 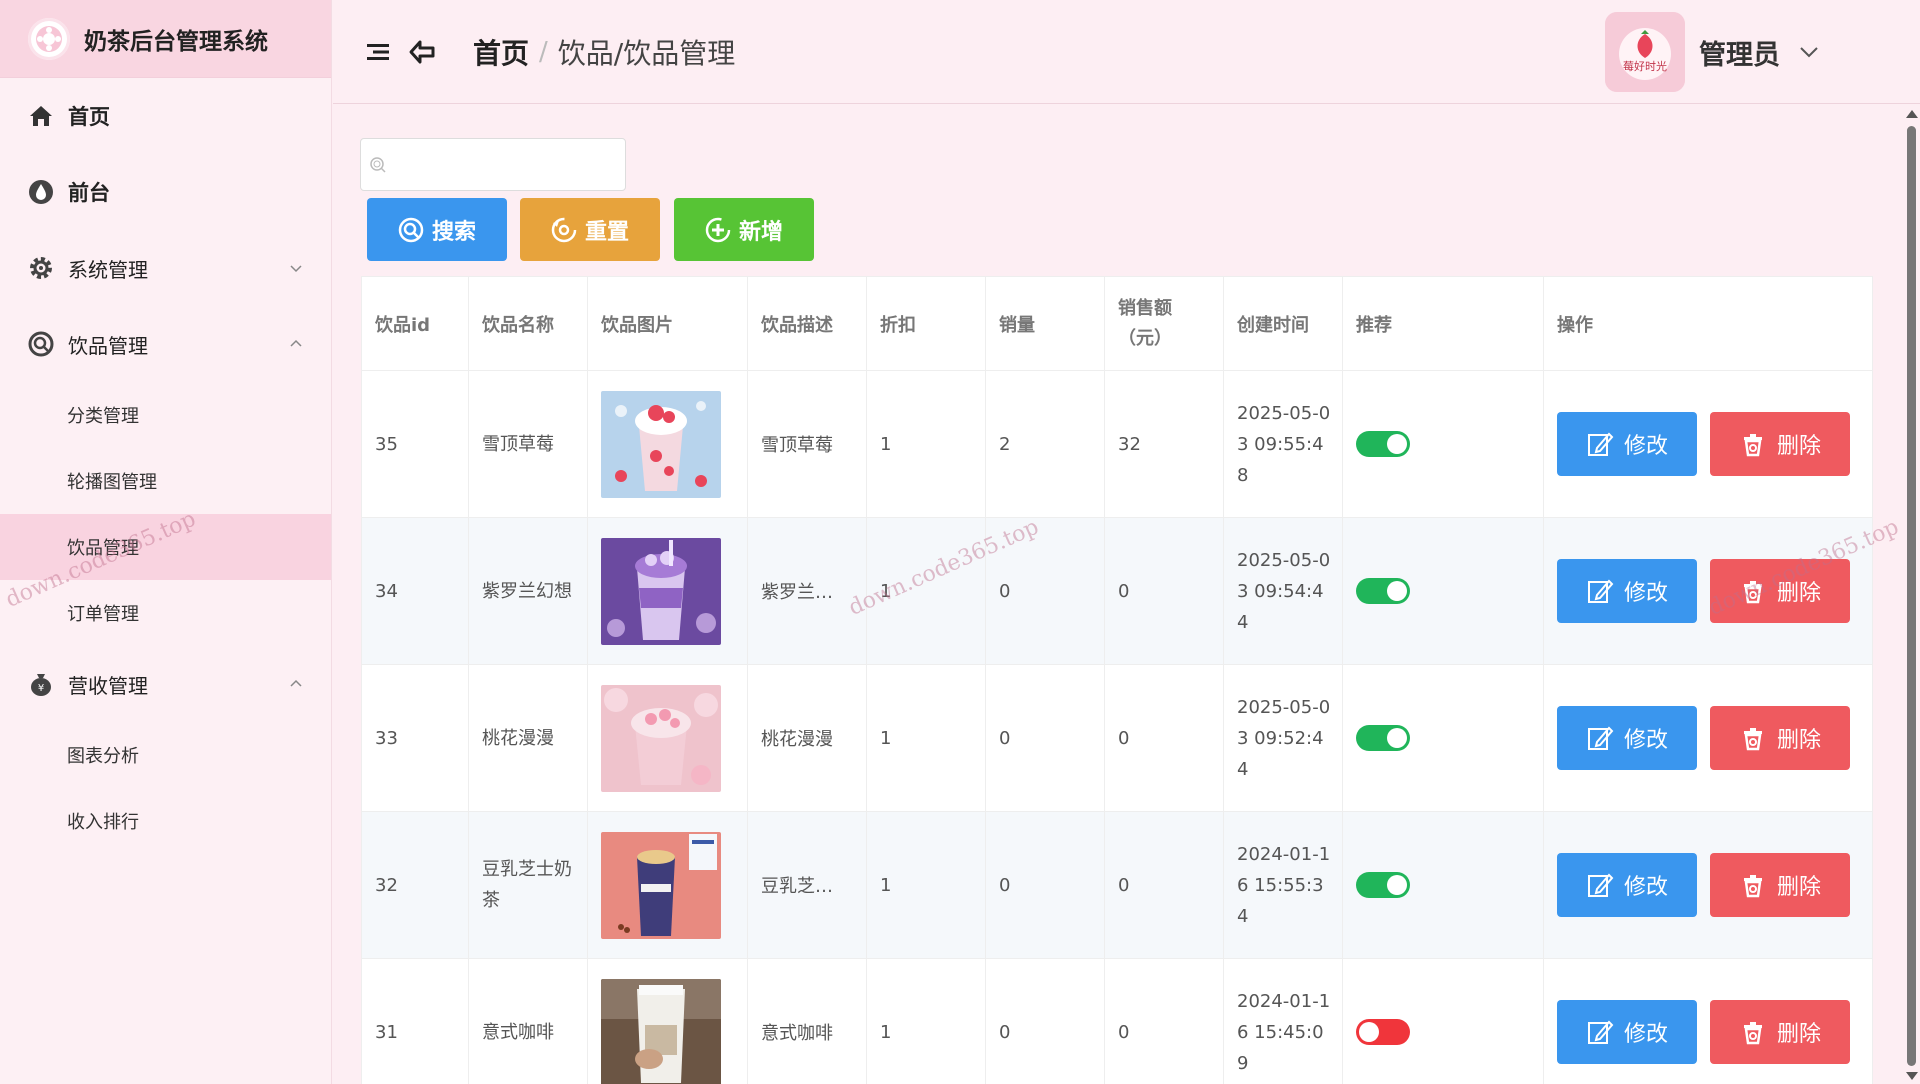 I want to click on back-arrow-icon, so click(x=422, y=52).